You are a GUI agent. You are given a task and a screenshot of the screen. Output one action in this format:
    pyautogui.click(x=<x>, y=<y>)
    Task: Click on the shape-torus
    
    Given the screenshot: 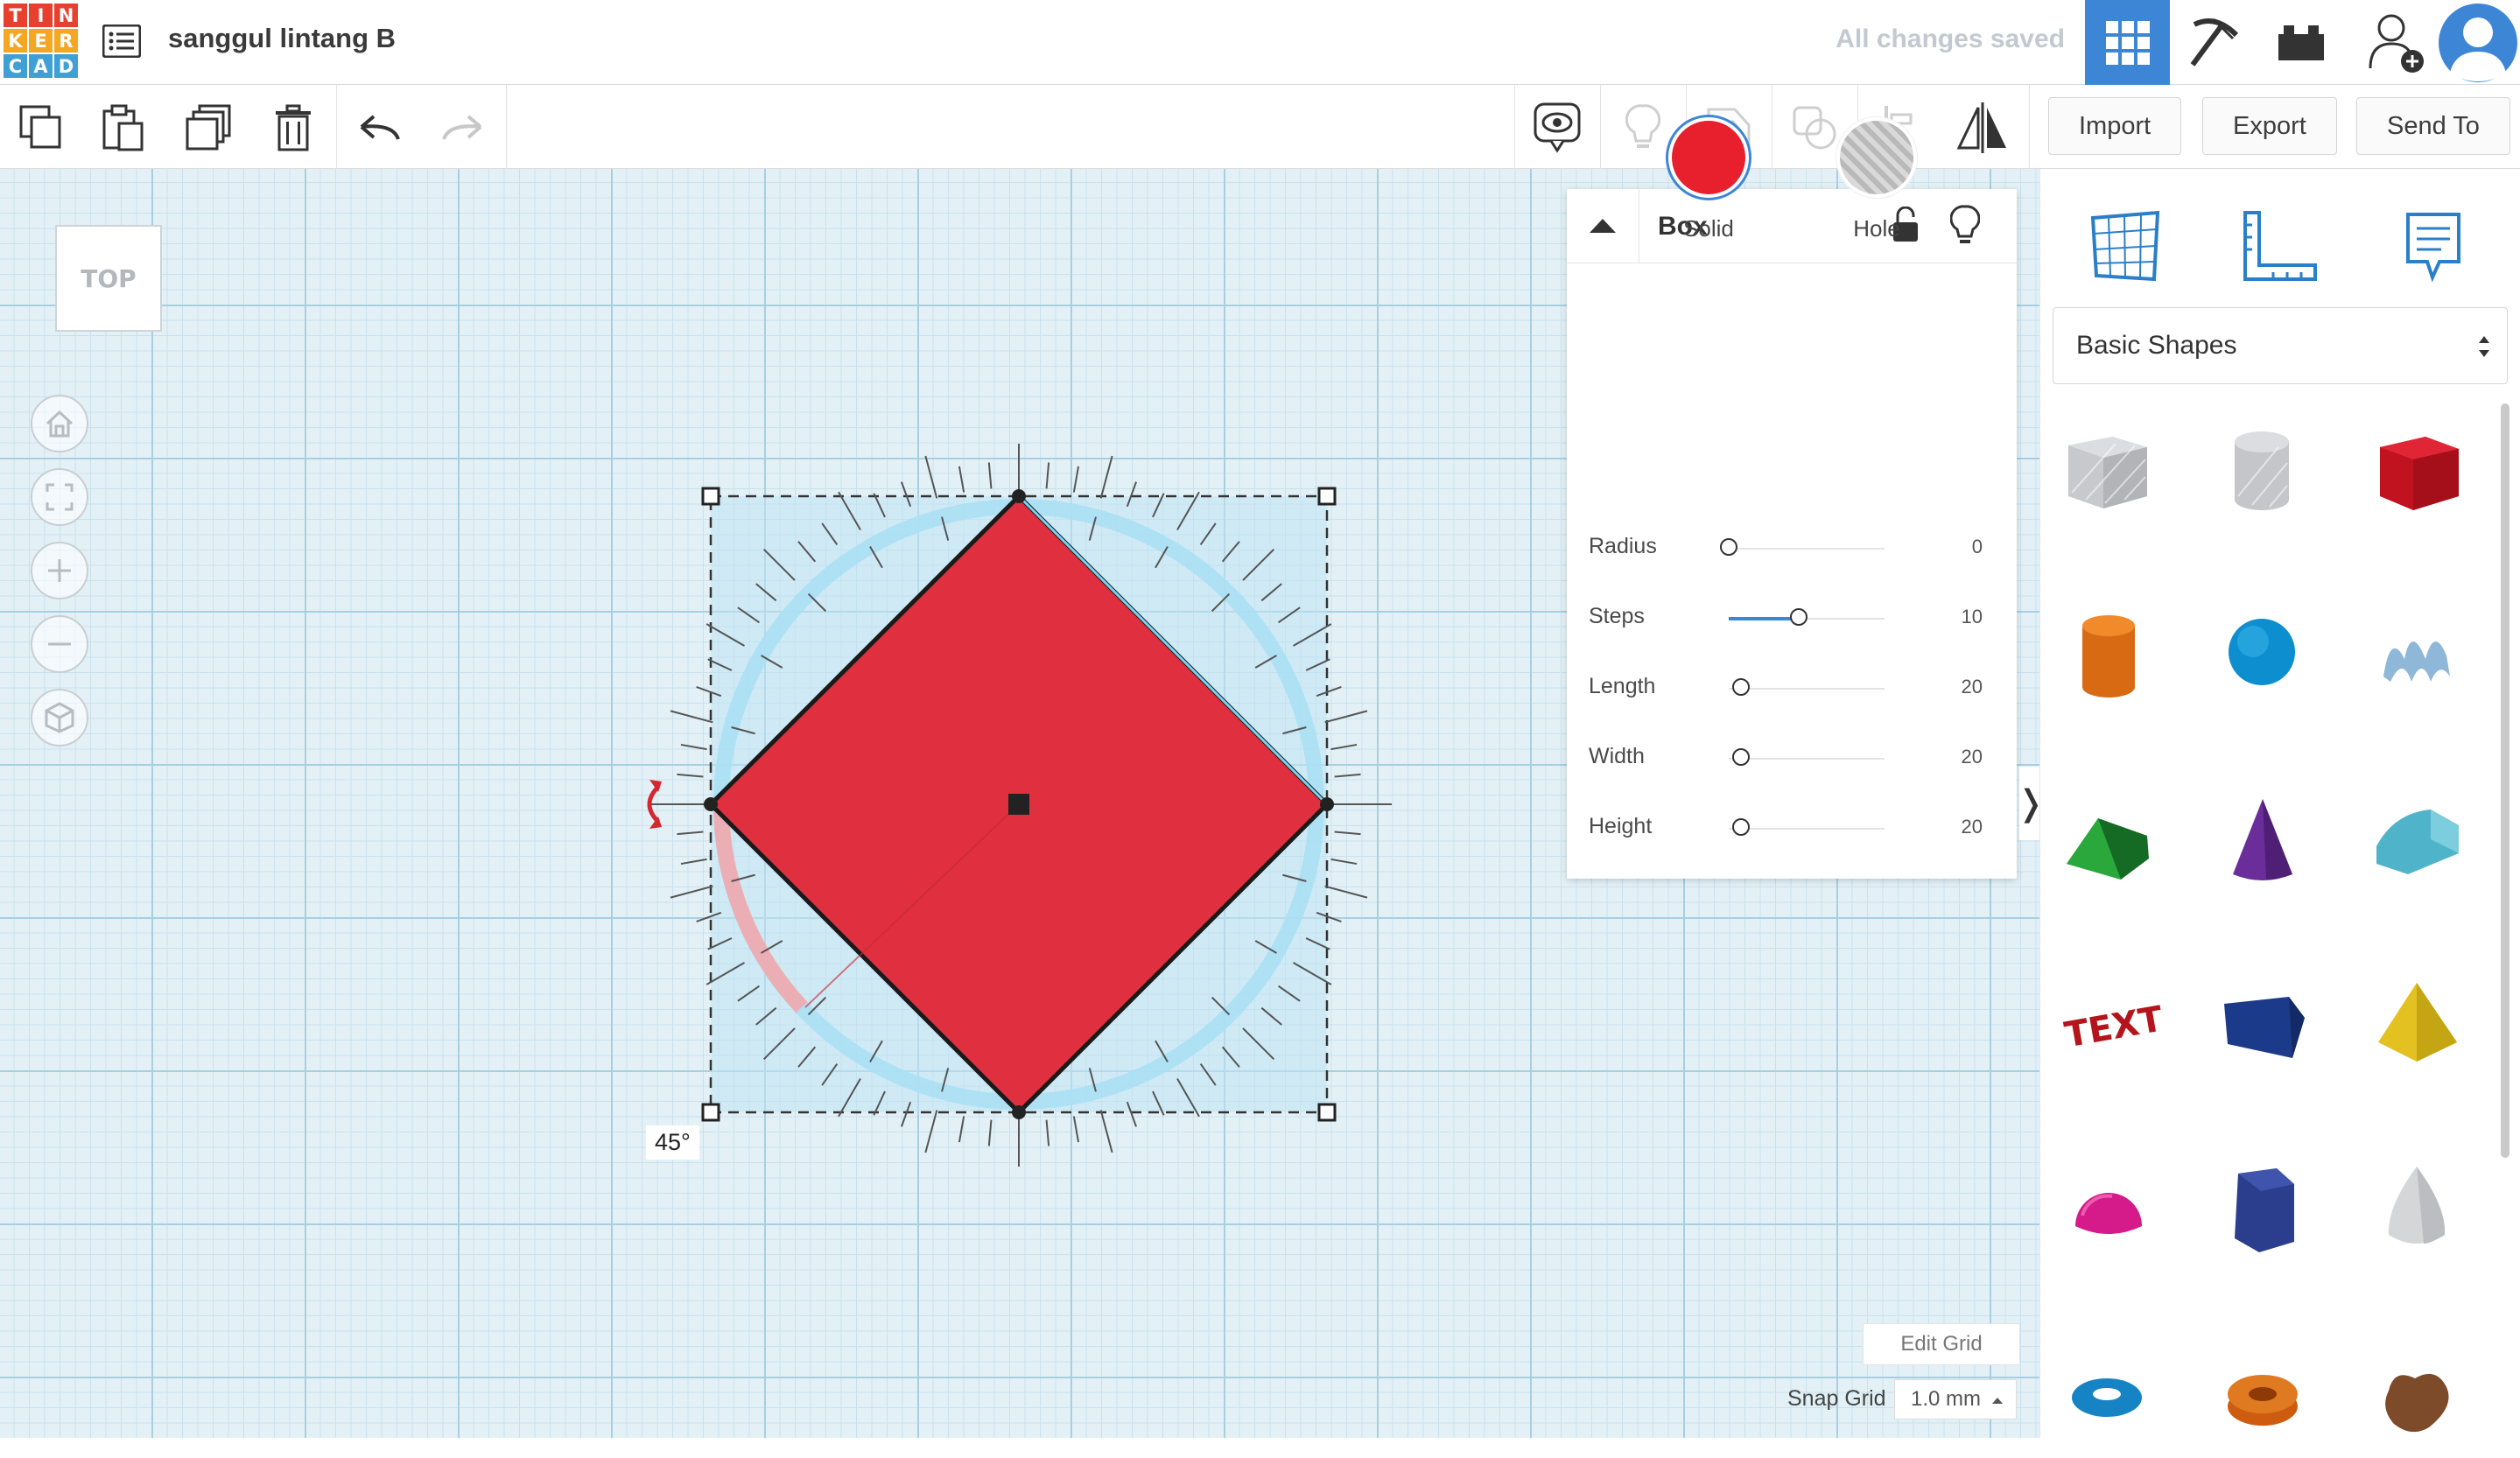 What is the action you would take?
    pyautogui.click(x=2108, y=1397)
    